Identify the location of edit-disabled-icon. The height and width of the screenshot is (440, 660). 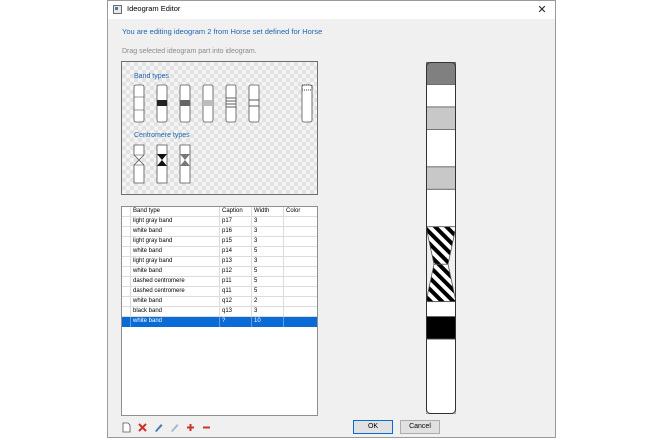
(174, 427).